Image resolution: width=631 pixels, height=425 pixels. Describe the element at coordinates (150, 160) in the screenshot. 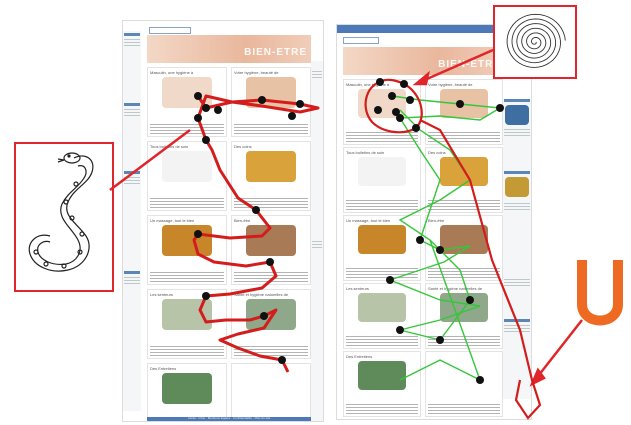

I see `snake-connector-arrow` at that location.